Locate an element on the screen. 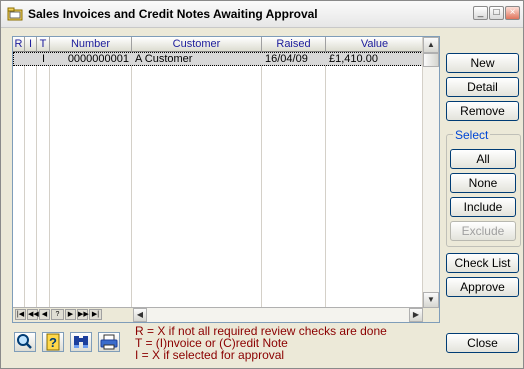  last-record-button: ▶| is located at coordinates (95, 314).